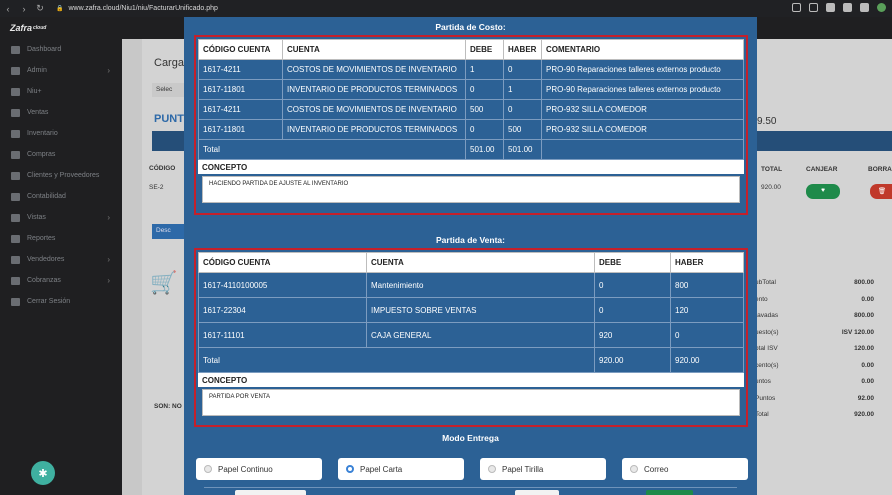 The image size is (892, 495). I want to click on sidebar-item-vistas: Vistas ›, so click(61, 217).